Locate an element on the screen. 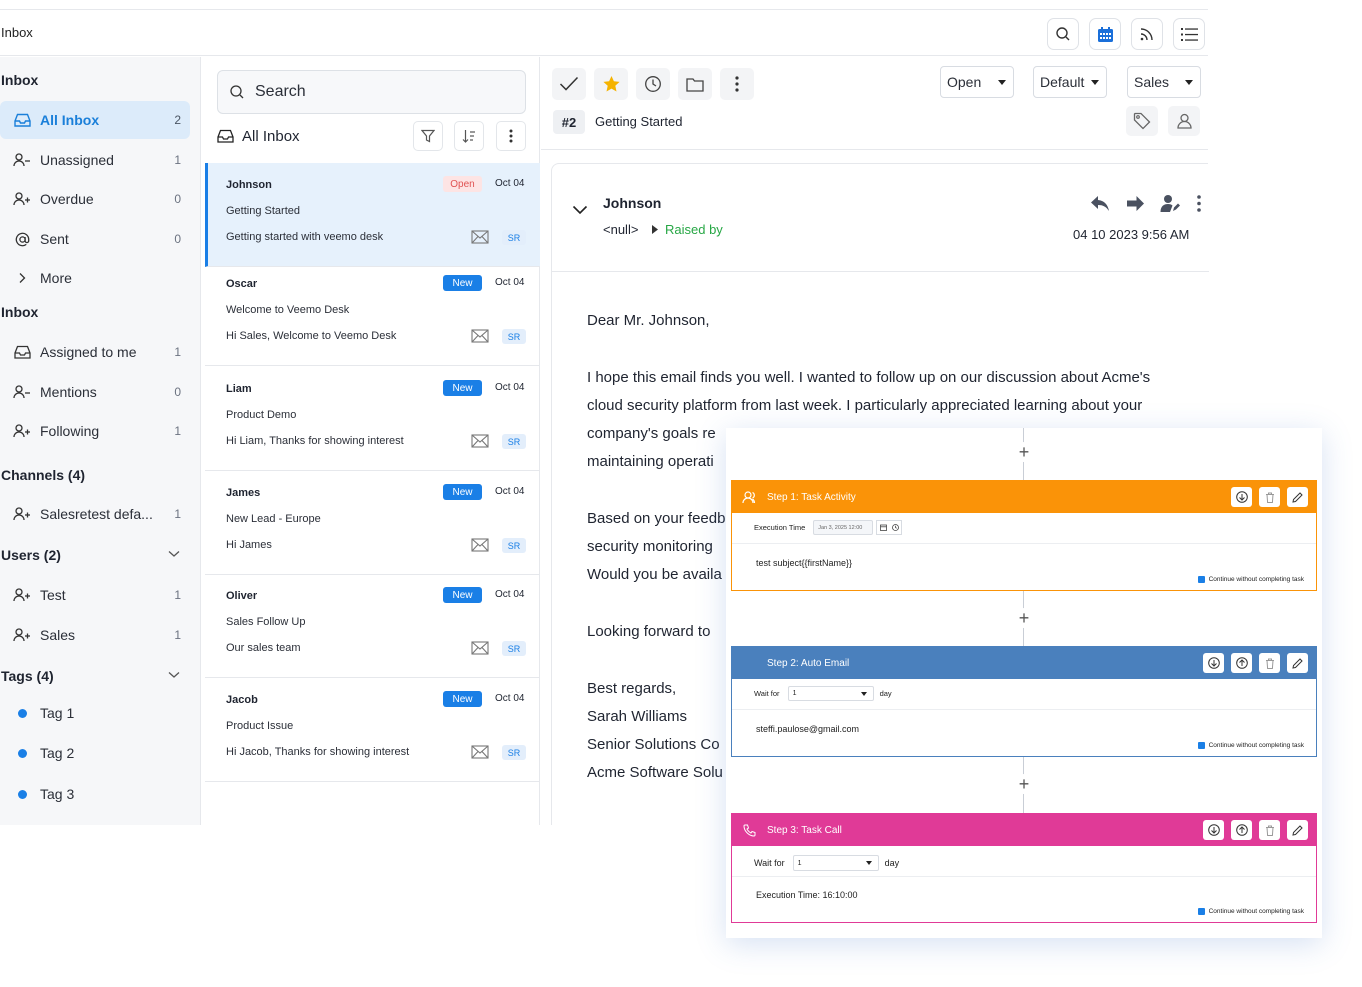  sidebar-item-following: Following 1 is located at coordinates (95, 431).